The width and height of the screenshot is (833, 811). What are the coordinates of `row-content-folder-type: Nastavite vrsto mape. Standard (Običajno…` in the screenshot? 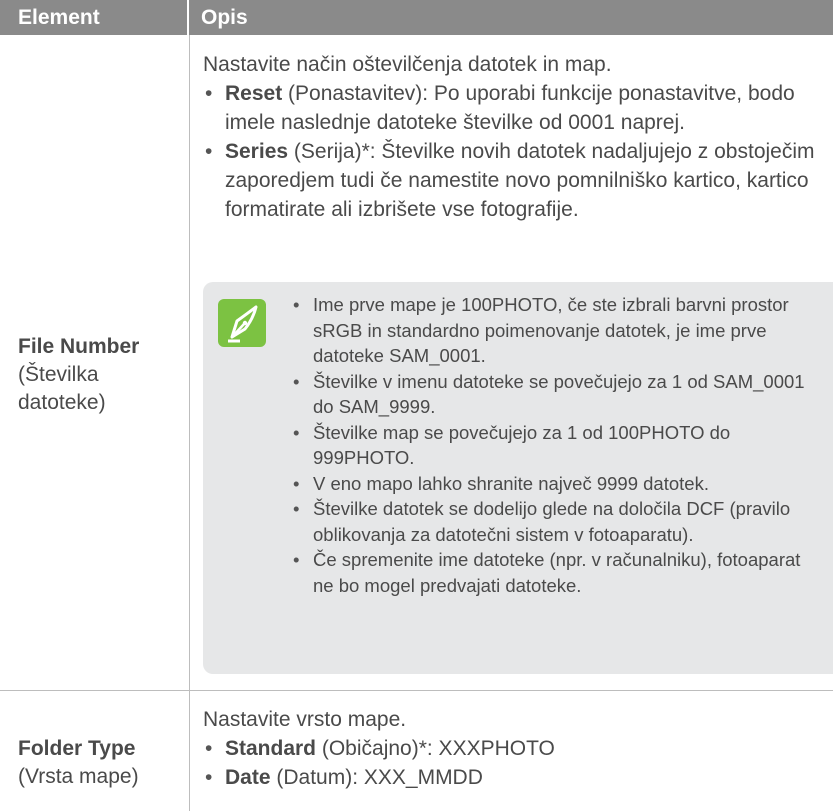 It's located at (516, 748).